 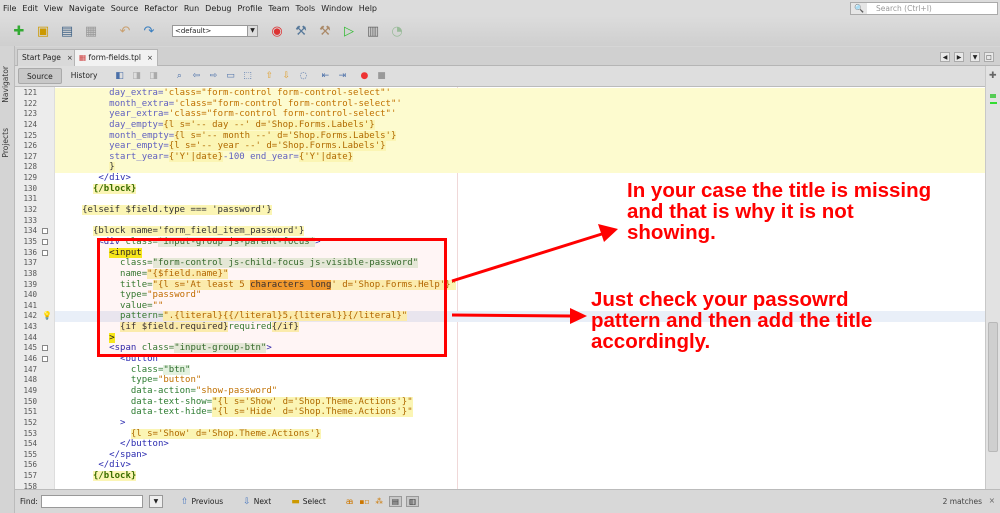 What do you see at coordinates (975, 57) in the screenshot?
I see `tab-list-icon: ▼` at bounding box center [975, 57].